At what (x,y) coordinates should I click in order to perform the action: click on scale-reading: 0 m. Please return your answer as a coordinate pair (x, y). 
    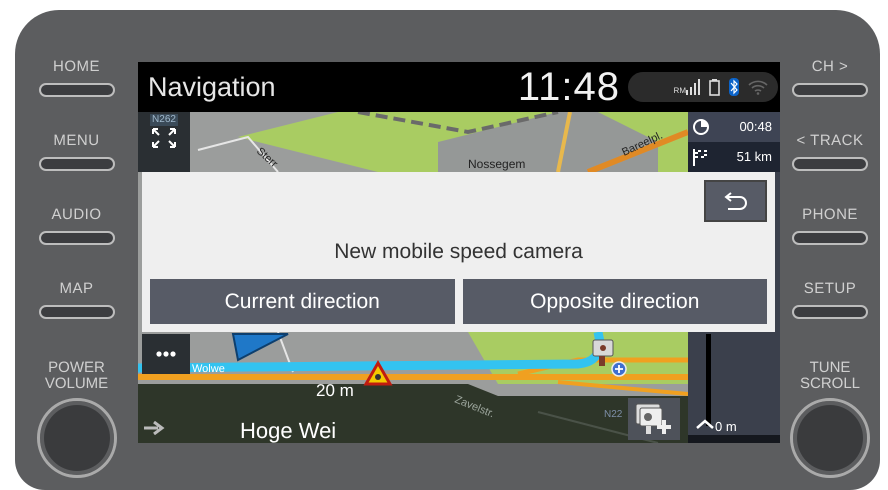
    Looking at the image, I should click on (726, 427).